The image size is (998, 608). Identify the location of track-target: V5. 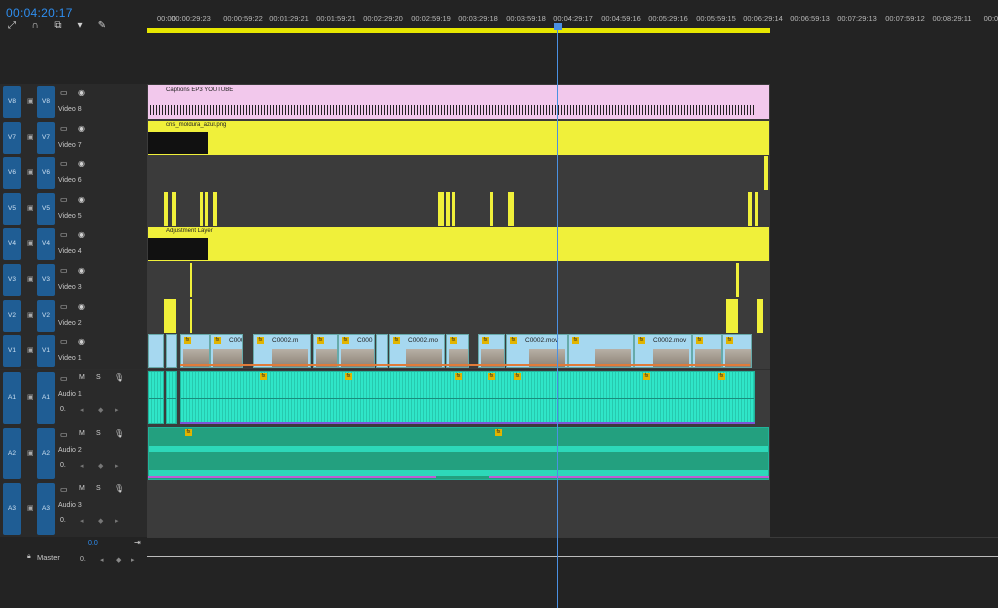
(46, 209).